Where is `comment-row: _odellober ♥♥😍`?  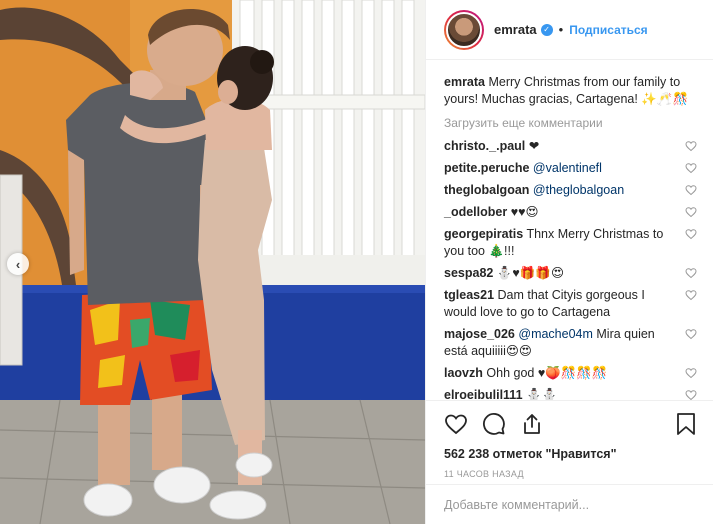 comment-row: _odellober ♥♥😍 is located at coordinates (570, 213).